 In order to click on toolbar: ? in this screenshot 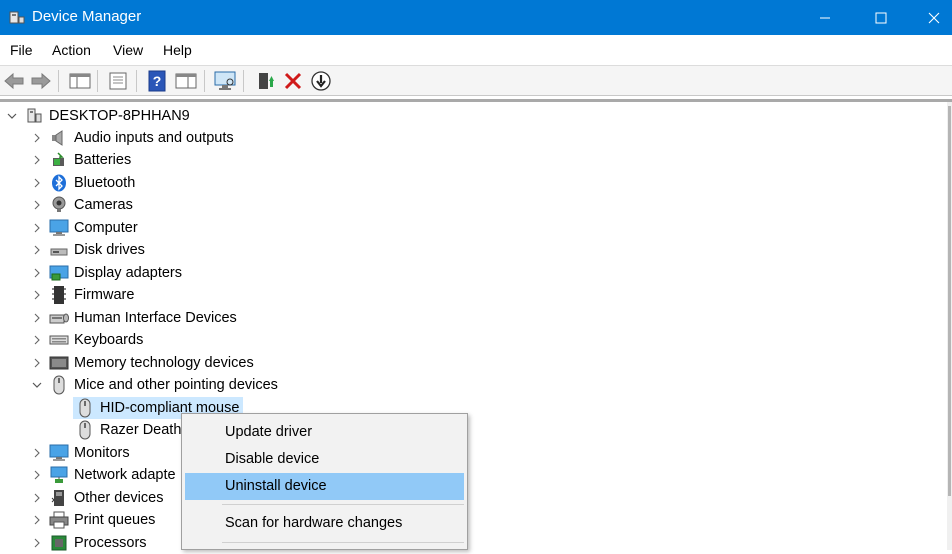, I will do `click(476, 80)`.